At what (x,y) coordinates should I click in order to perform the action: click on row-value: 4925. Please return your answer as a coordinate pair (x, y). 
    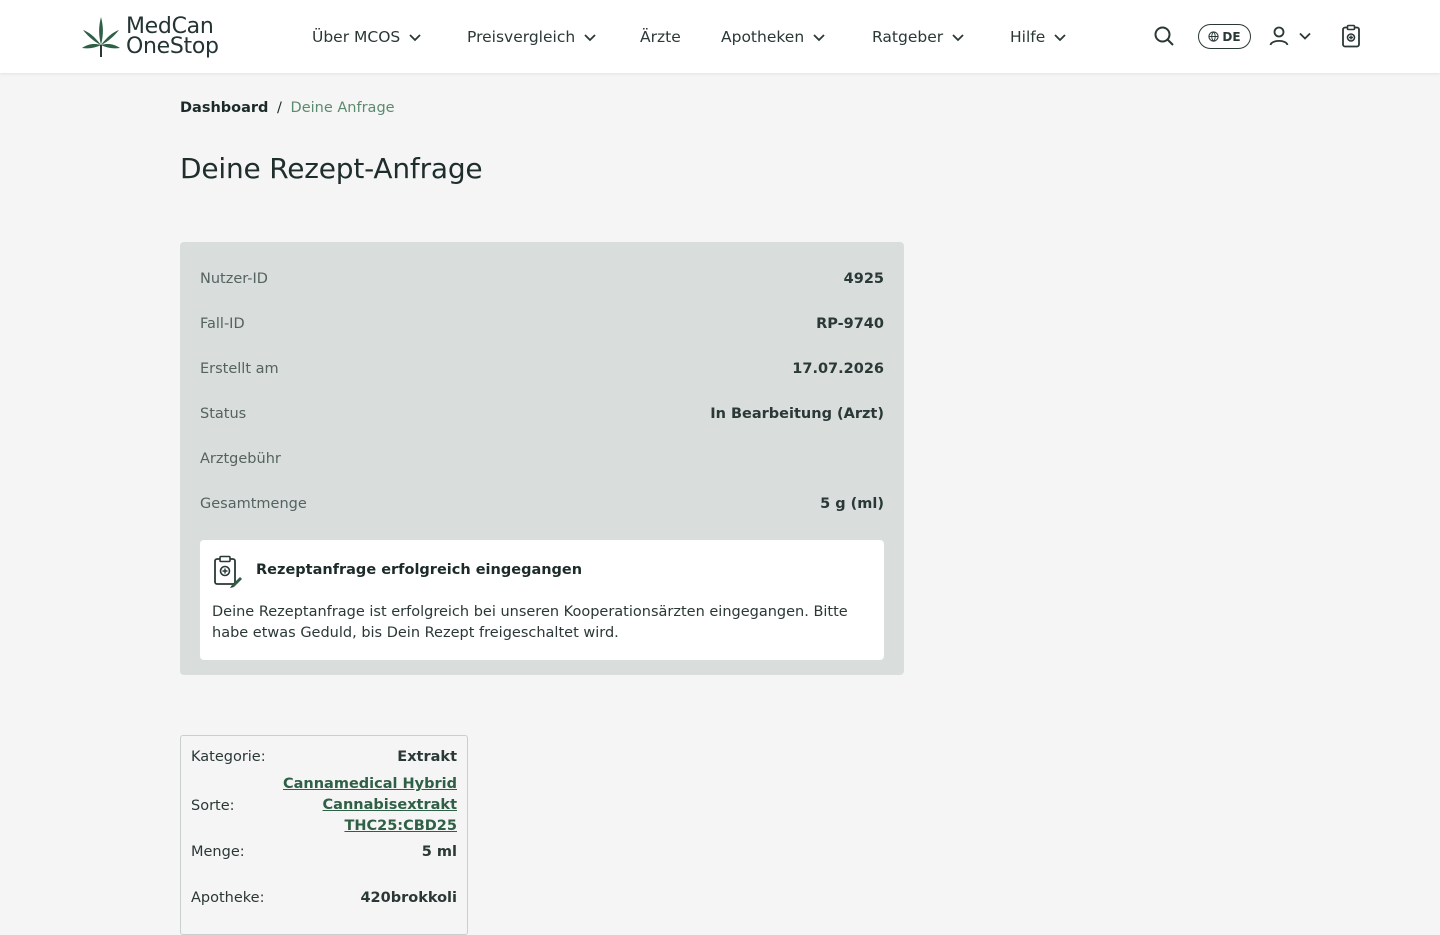
    Looking at the image, I should click on (863, 279).